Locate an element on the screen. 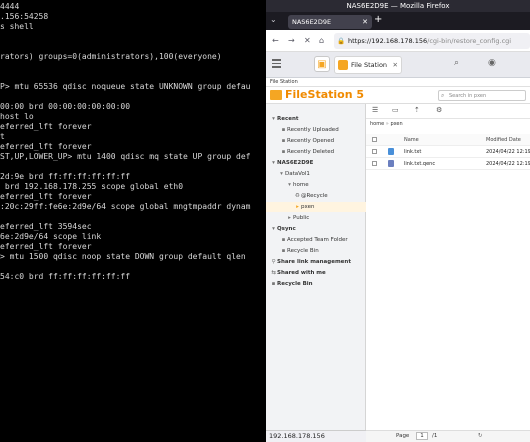 The width and height of the screenshot is (530, 442). sidebar-item-qsync-recycle-bin: ▪ Recycle Bin is located at coordinates (316, 251).